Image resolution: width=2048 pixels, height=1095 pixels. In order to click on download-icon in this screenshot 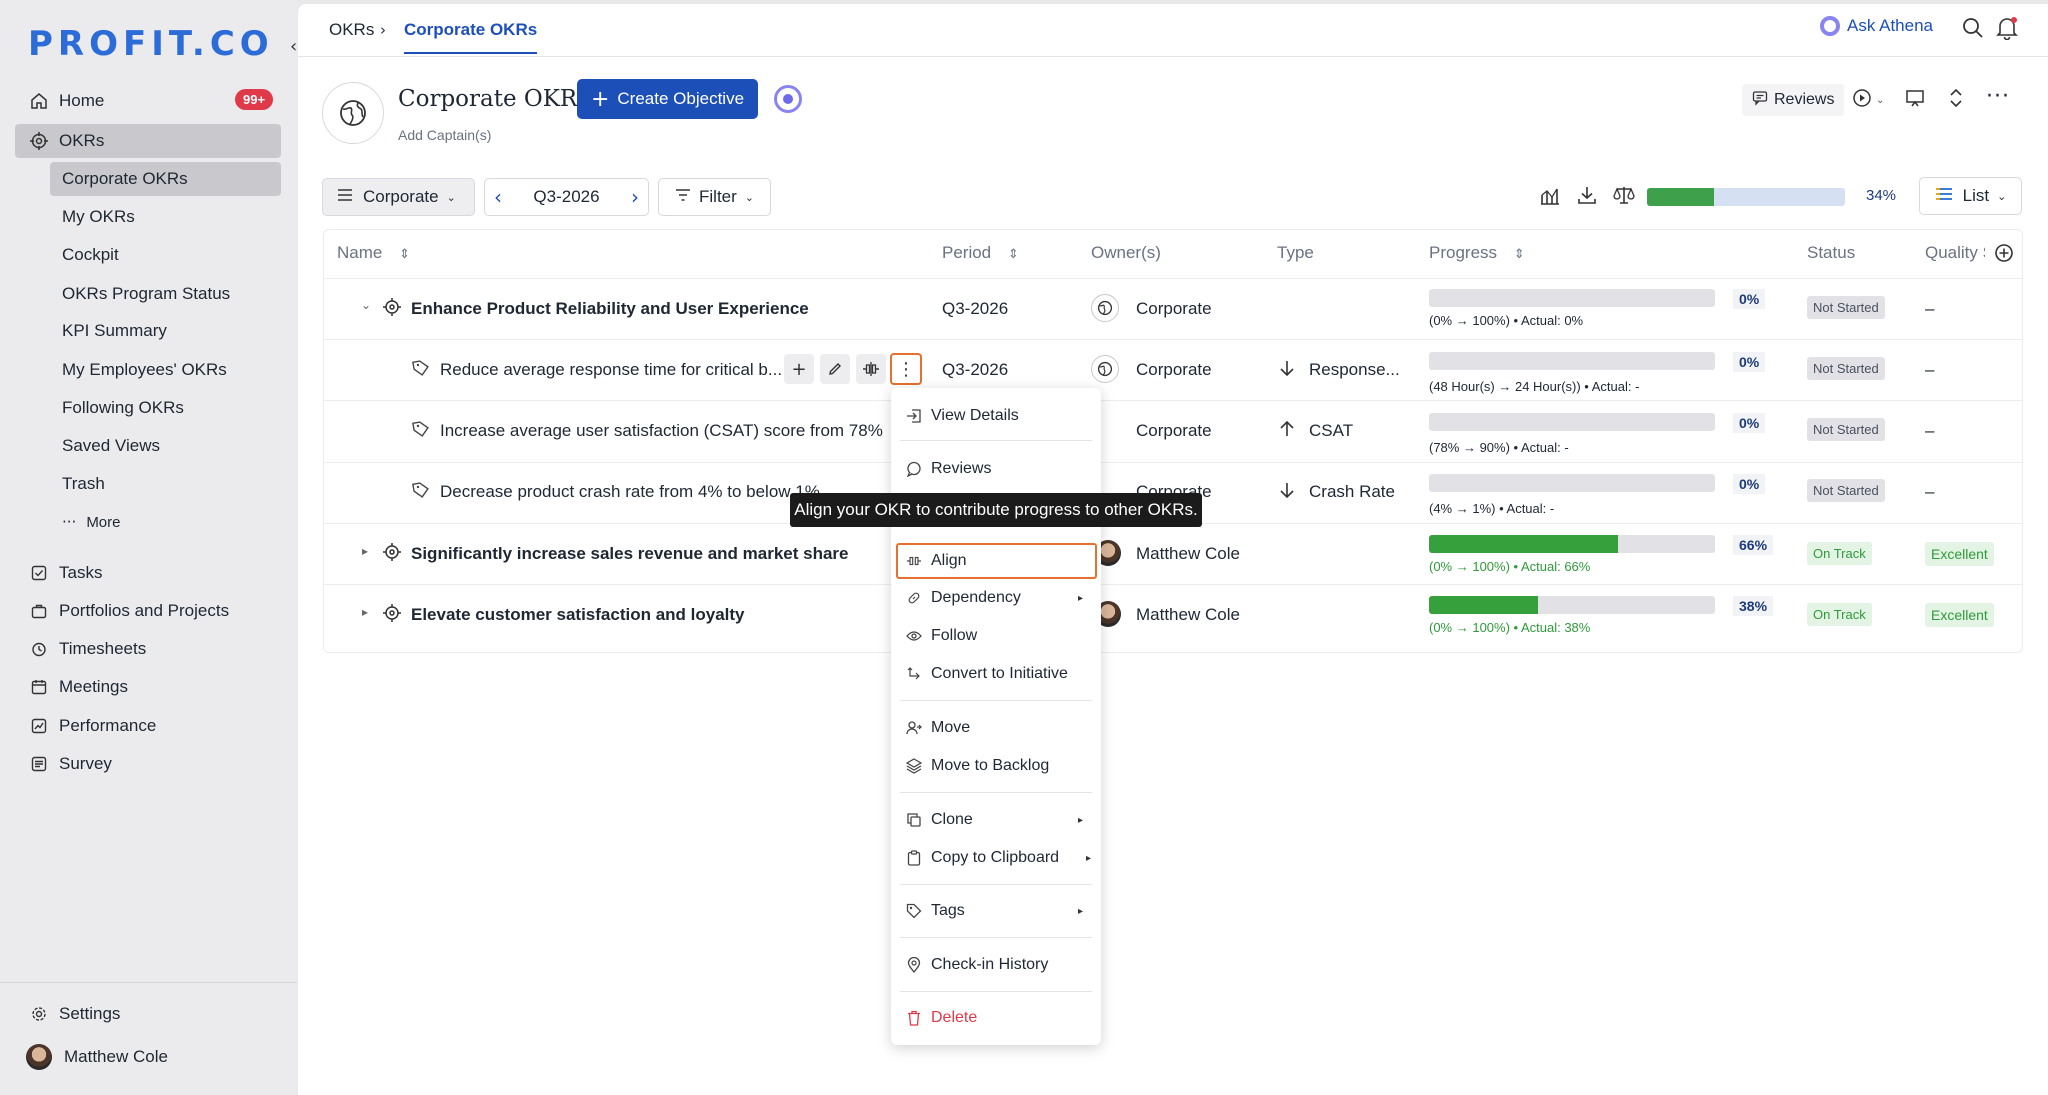, I will do `click(1587, 197)`.